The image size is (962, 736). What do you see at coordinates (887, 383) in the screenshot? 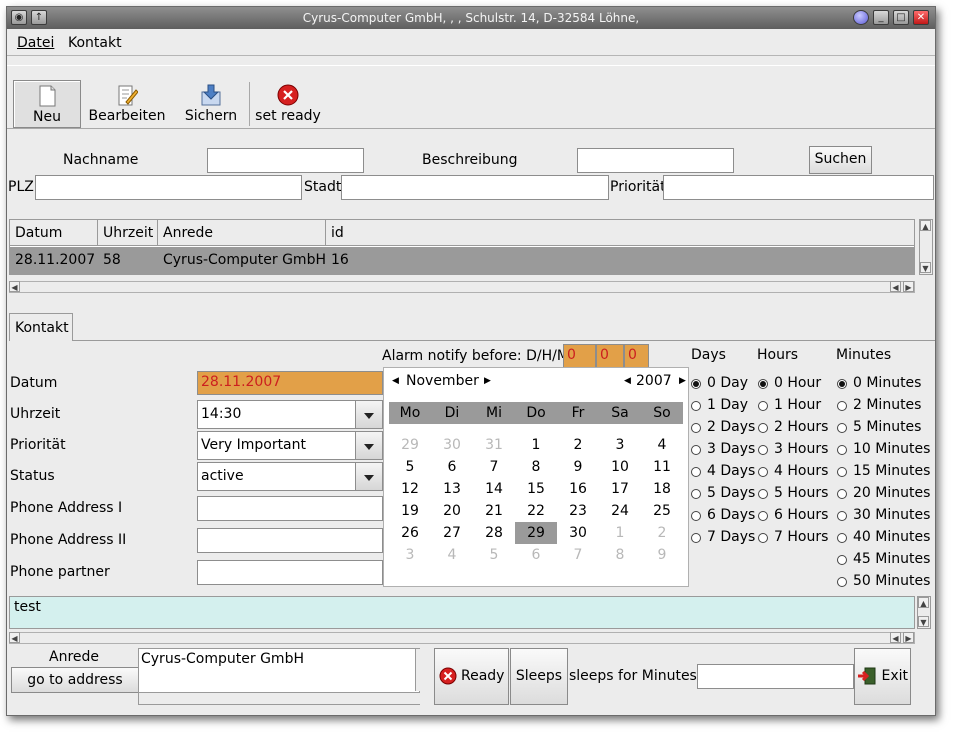
I see `minutes-radio-label: 0 Minutes` at bounding box center [887, 383].